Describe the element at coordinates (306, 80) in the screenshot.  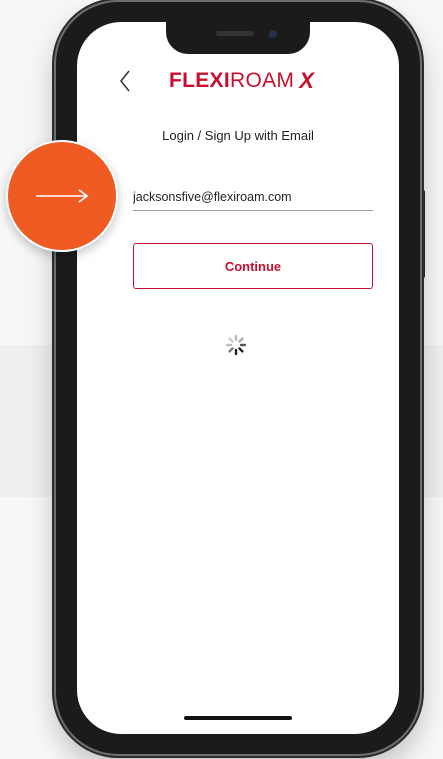
I see `logo-x-mark: X` at that location.